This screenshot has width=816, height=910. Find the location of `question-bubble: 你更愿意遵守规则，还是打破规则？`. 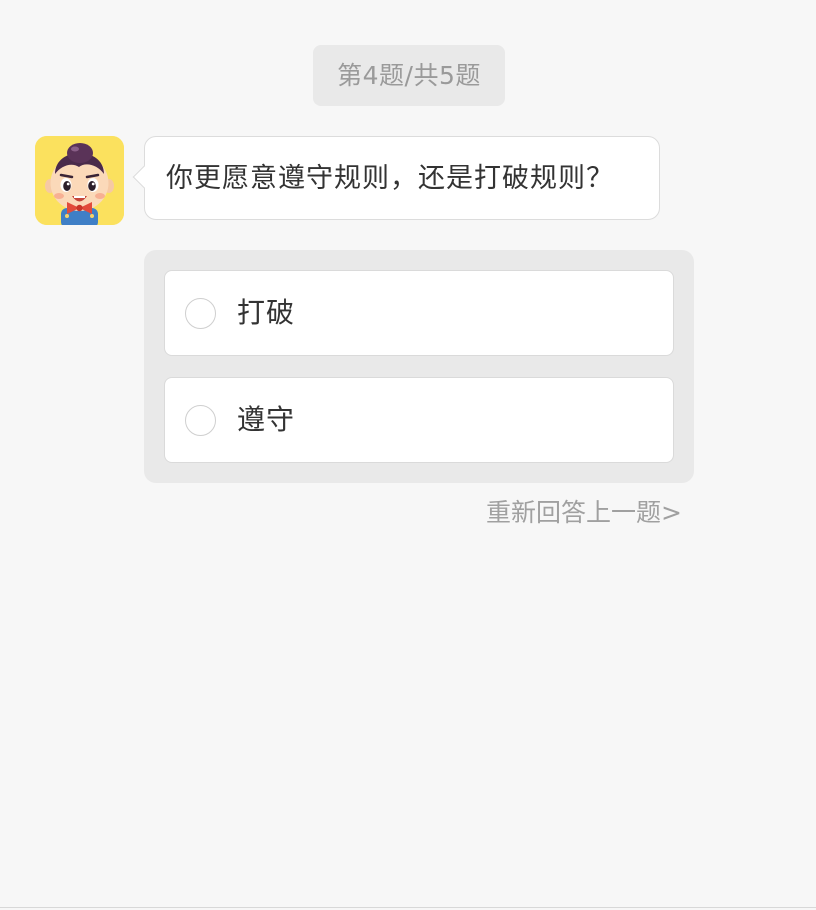

question-bubble: 你更愿意遵守规则，还是打破规则？ is located at coordinates (396, 178).